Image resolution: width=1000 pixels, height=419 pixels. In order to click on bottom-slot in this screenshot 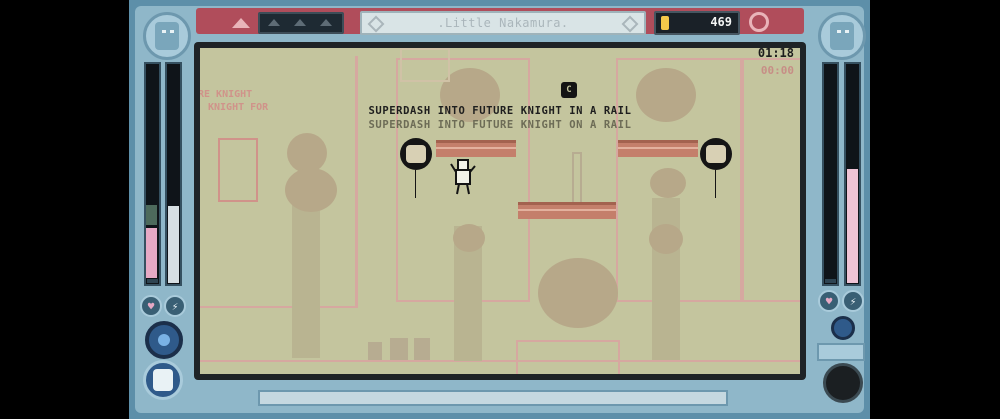, I will do `click(493, 398)`.